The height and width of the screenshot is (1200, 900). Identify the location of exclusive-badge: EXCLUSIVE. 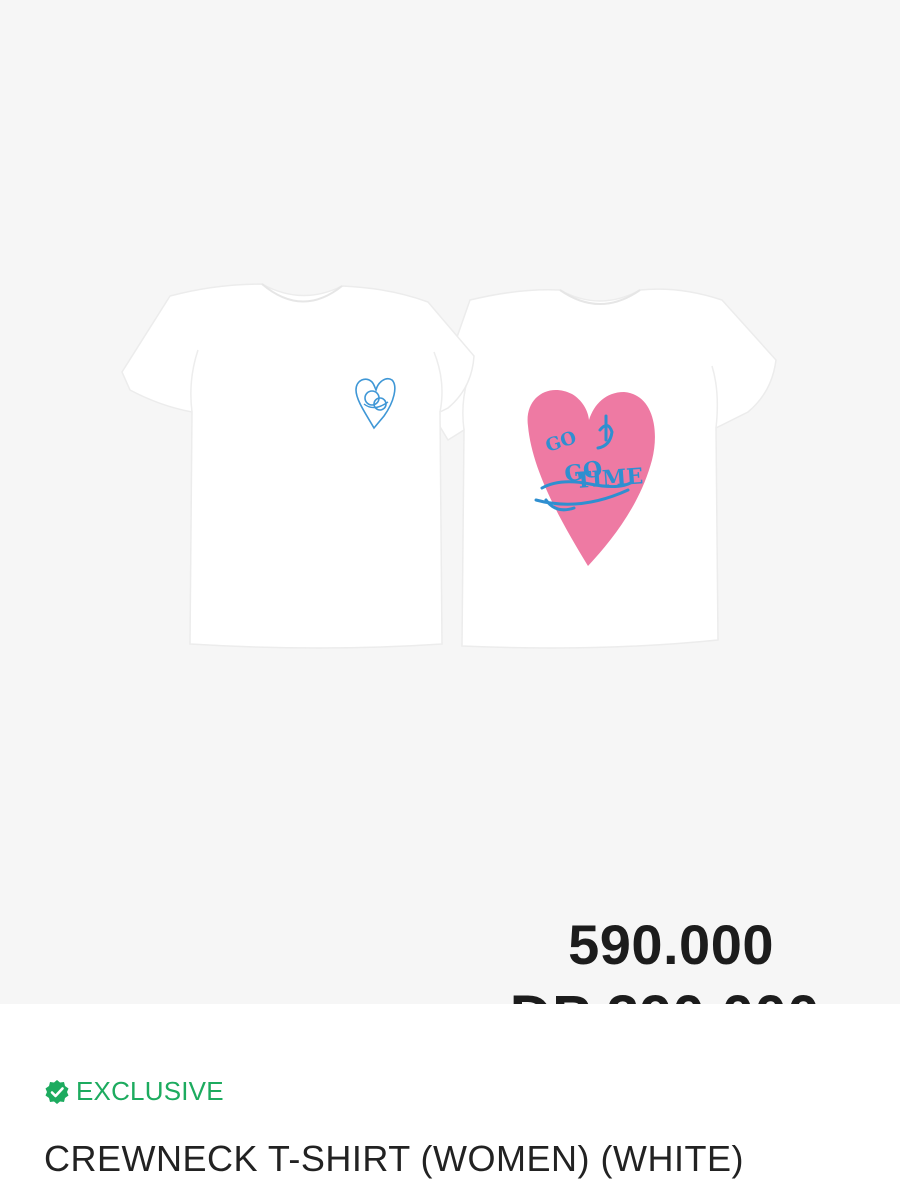
(134, 1091).